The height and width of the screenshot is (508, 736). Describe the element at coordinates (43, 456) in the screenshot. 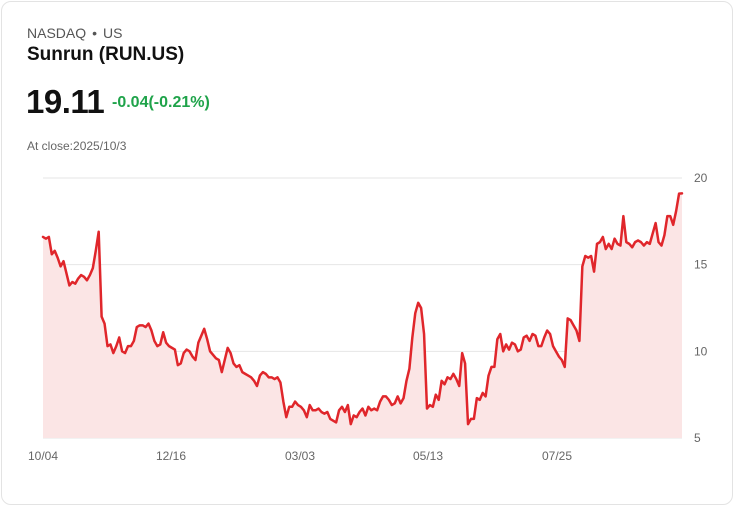

I see `x-tick-label: 10/04` at that location.